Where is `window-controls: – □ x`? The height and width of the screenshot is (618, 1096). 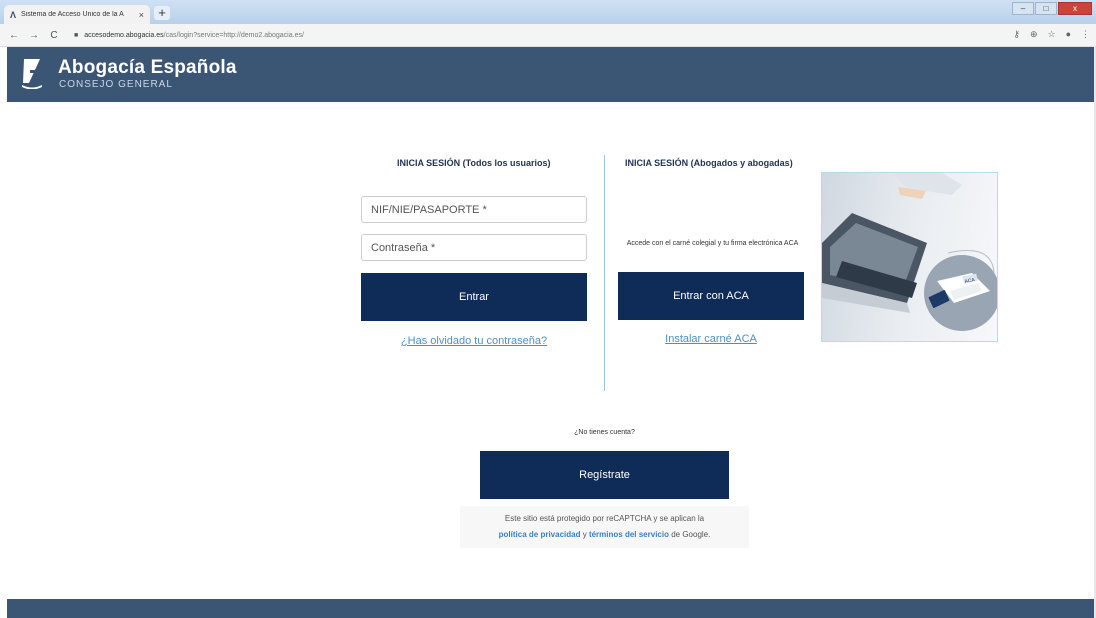 window-controls: – □ x is located at coordinates (1052, 8).